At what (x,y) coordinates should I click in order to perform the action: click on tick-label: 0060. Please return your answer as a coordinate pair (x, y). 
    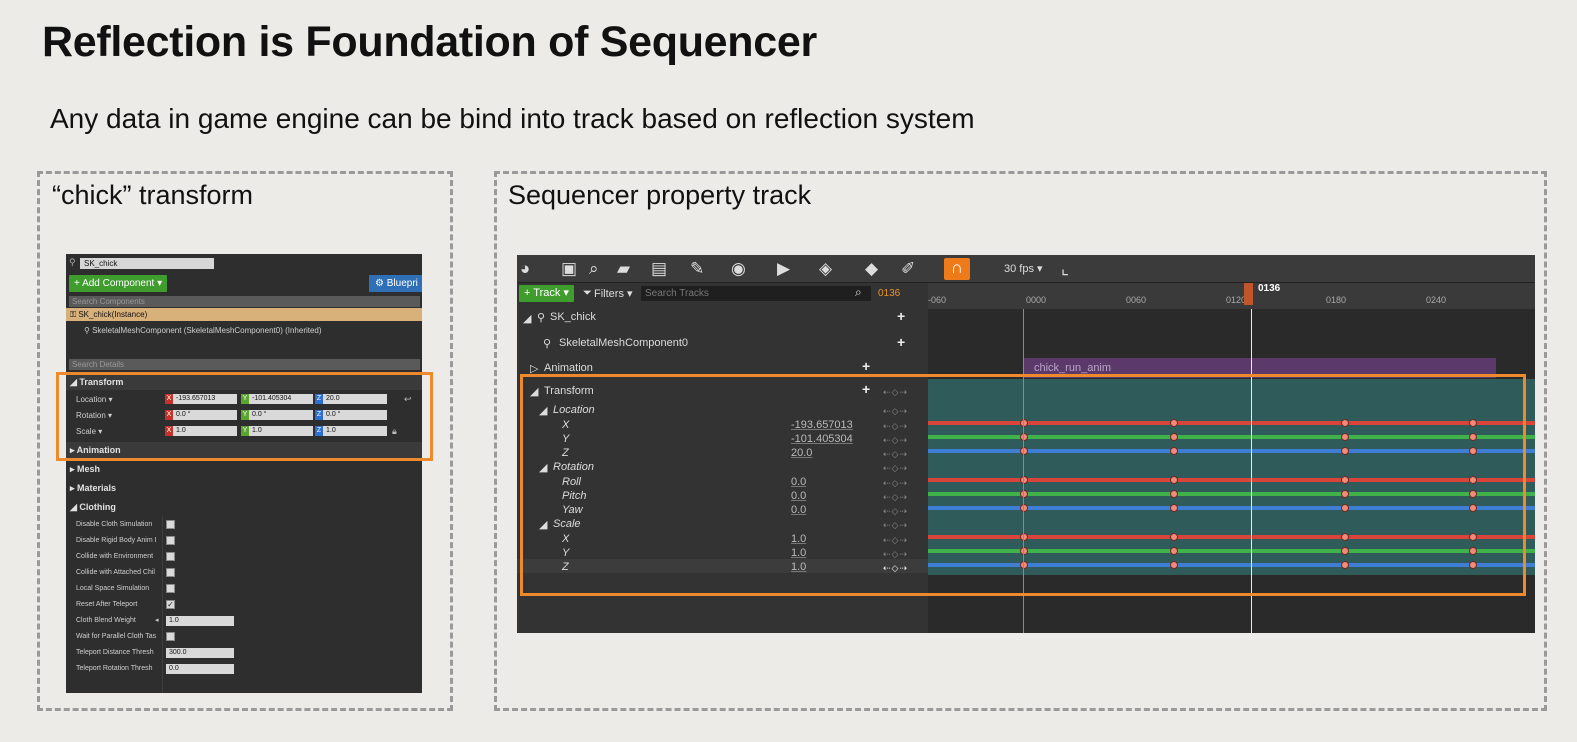
    Looking at the image, I should click on (1136, 300).